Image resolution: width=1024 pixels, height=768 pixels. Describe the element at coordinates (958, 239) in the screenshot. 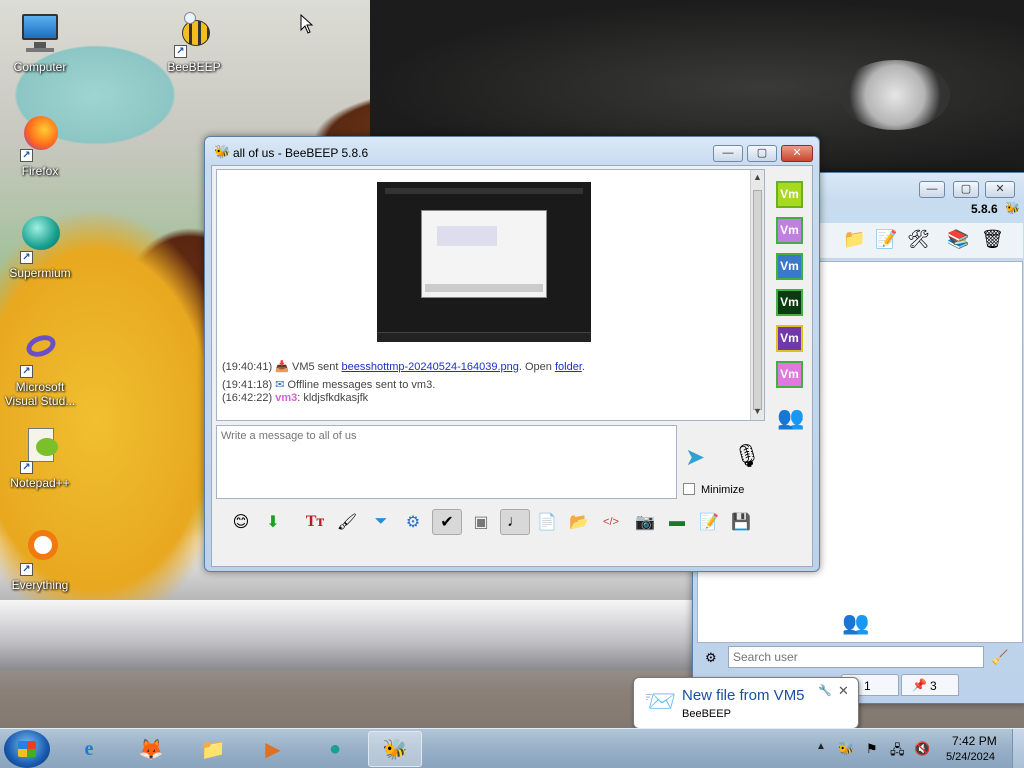

I see `users-book-icon: 📚` at that location.